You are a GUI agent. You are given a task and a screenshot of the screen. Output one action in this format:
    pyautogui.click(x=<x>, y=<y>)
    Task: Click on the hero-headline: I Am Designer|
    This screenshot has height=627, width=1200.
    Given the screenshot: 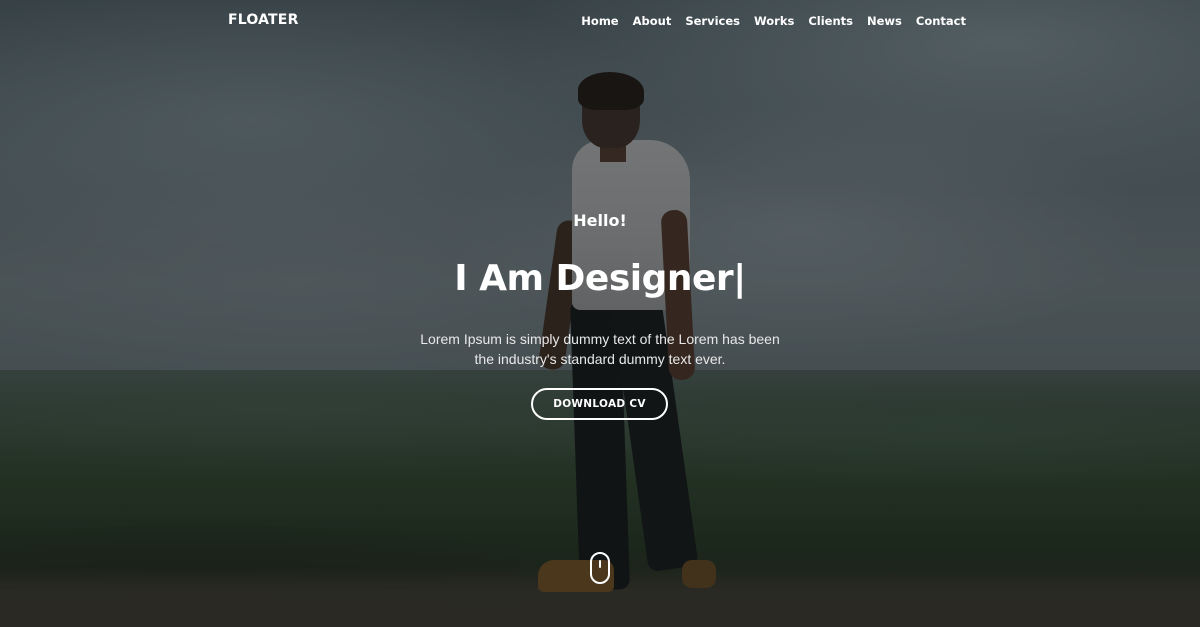 What is the action you would take?
    pyautogui.click(x=600, y=278)
    